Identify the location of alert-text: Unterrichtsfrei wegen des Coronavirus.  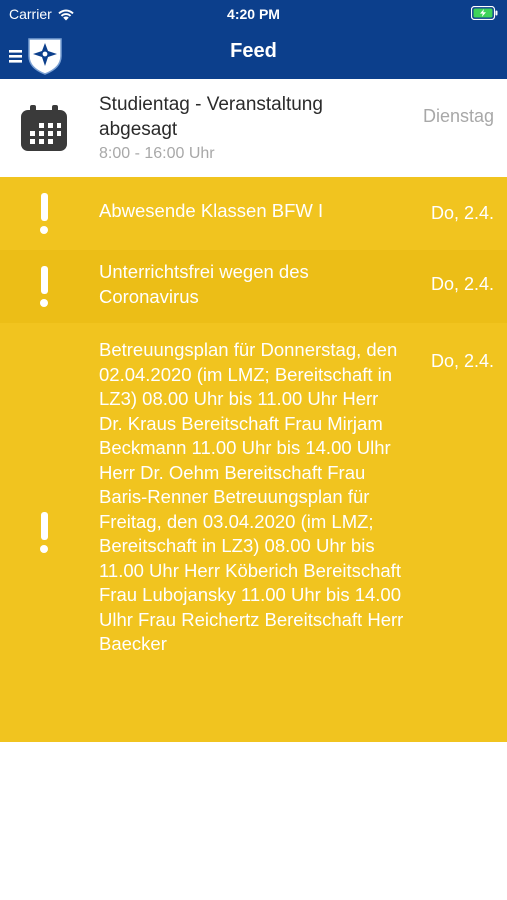
(204, 284).